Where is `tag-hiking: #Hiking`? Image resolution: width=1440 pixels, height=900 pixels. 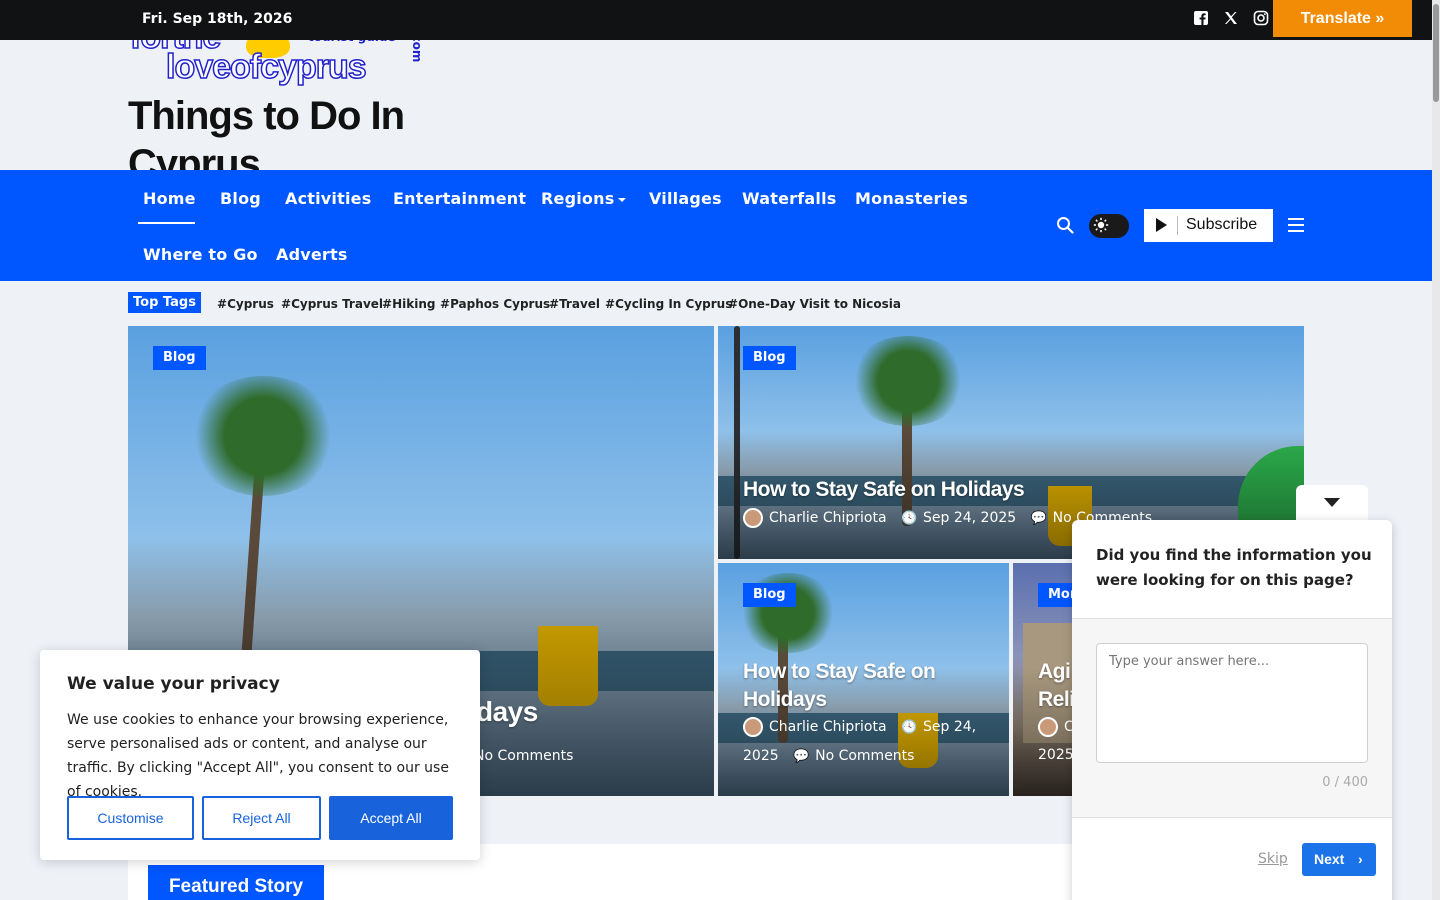
tag-hiking: #Hiking is located at coordinates (408, 304).